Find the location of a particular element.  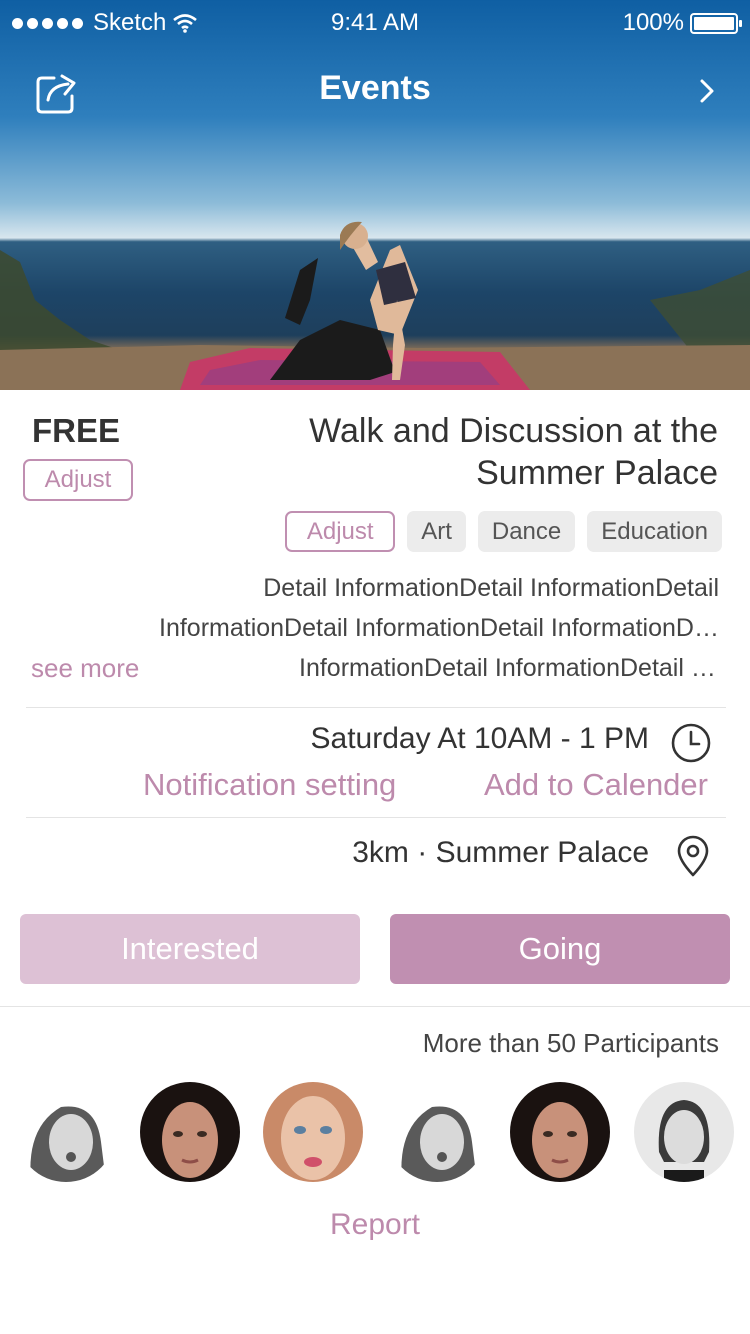

yoga-photo is located at coordinates (375, 305).